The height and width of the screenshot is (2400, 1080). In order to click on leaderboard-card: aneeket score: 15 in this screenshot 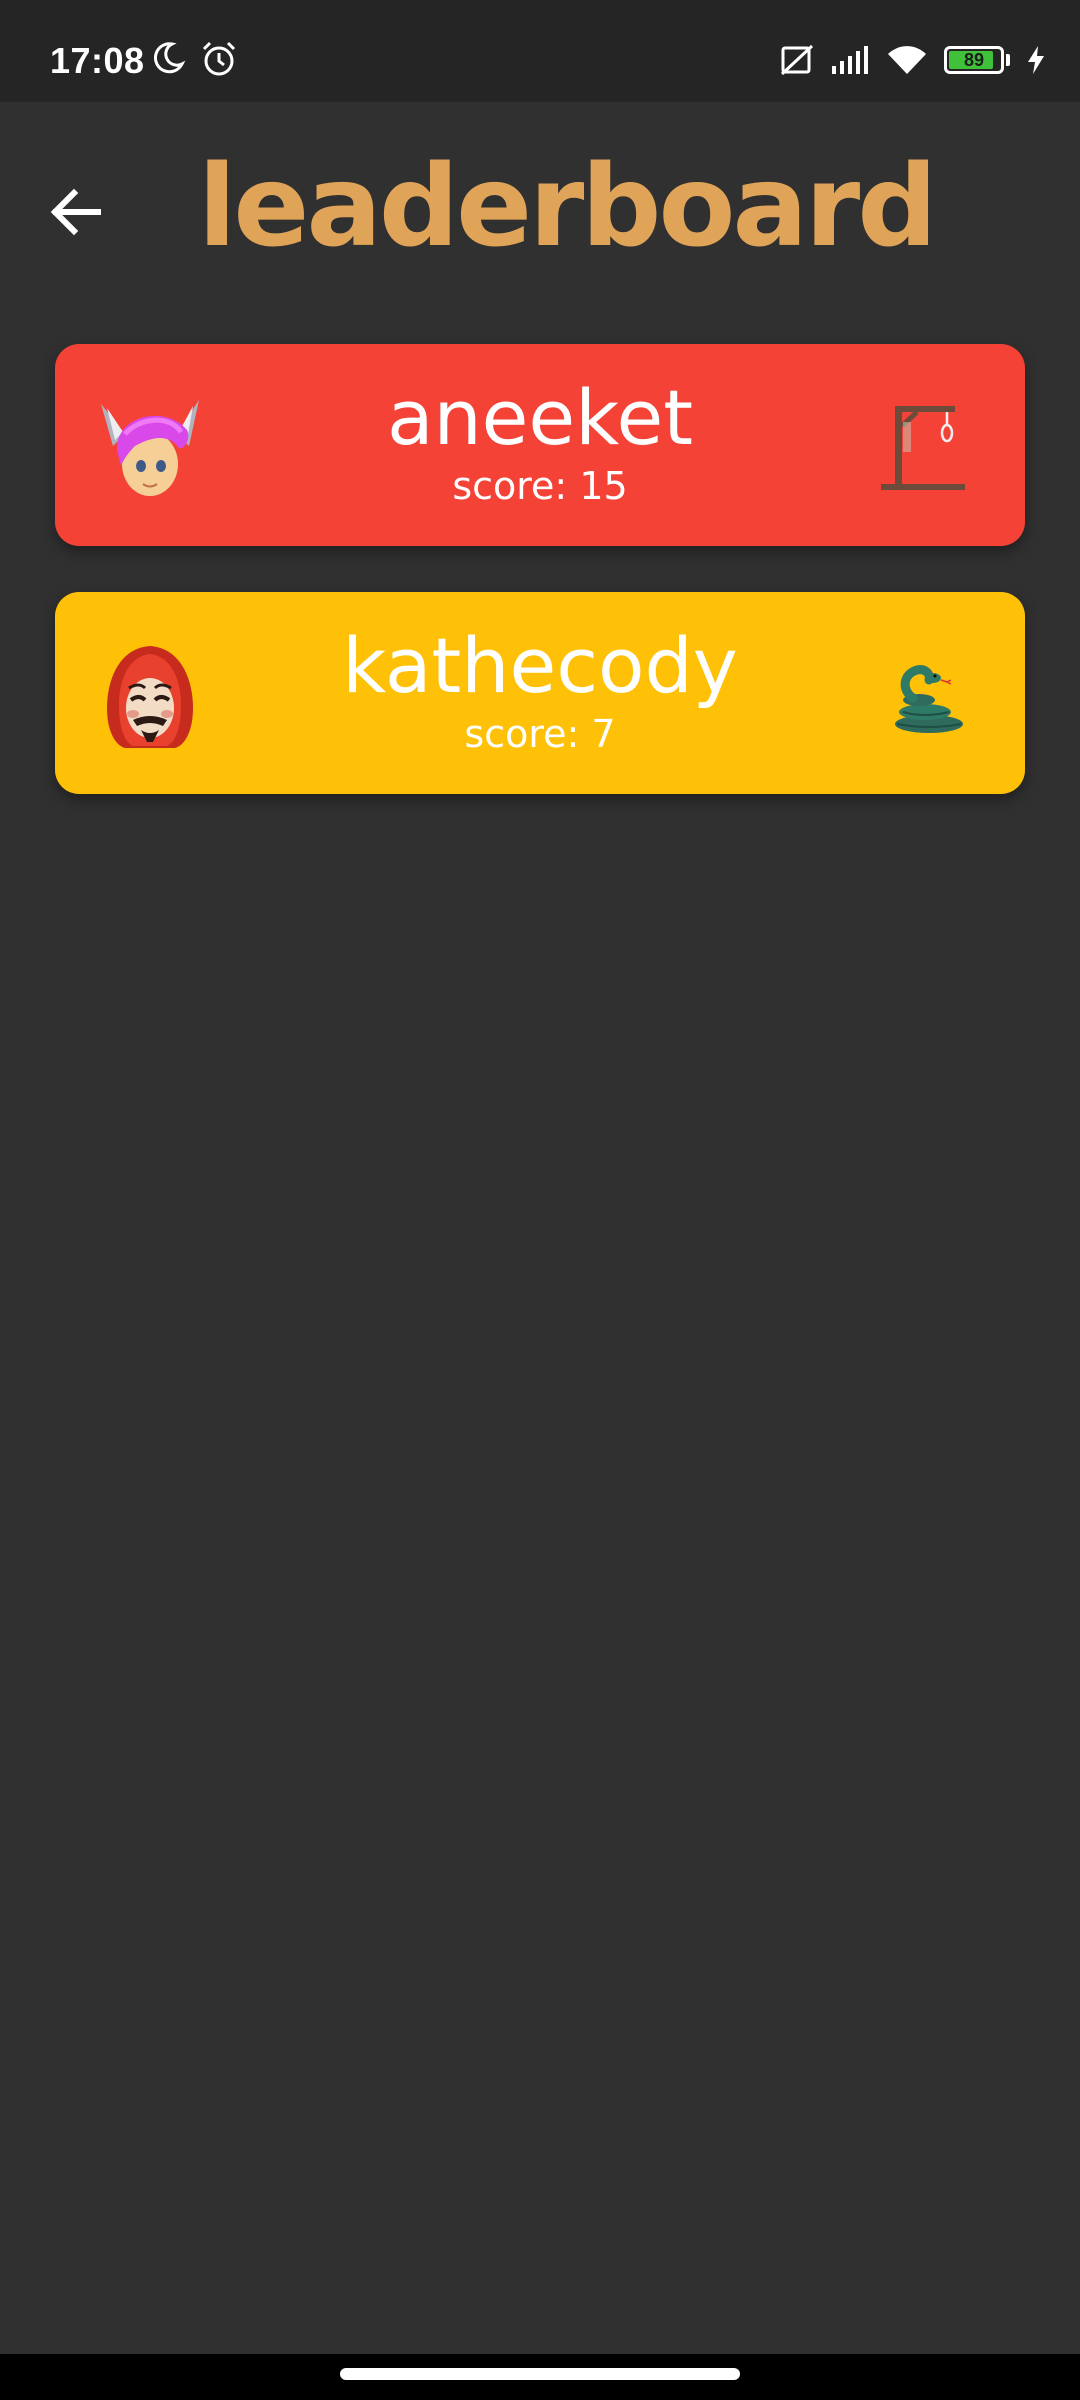, I will do `click(540, 445)`.